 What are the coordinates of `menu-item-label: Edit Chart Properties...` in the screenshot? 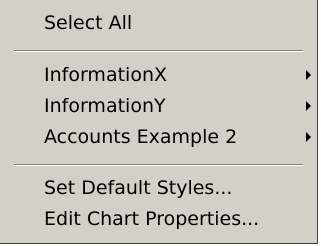 It's located at (152, 219).